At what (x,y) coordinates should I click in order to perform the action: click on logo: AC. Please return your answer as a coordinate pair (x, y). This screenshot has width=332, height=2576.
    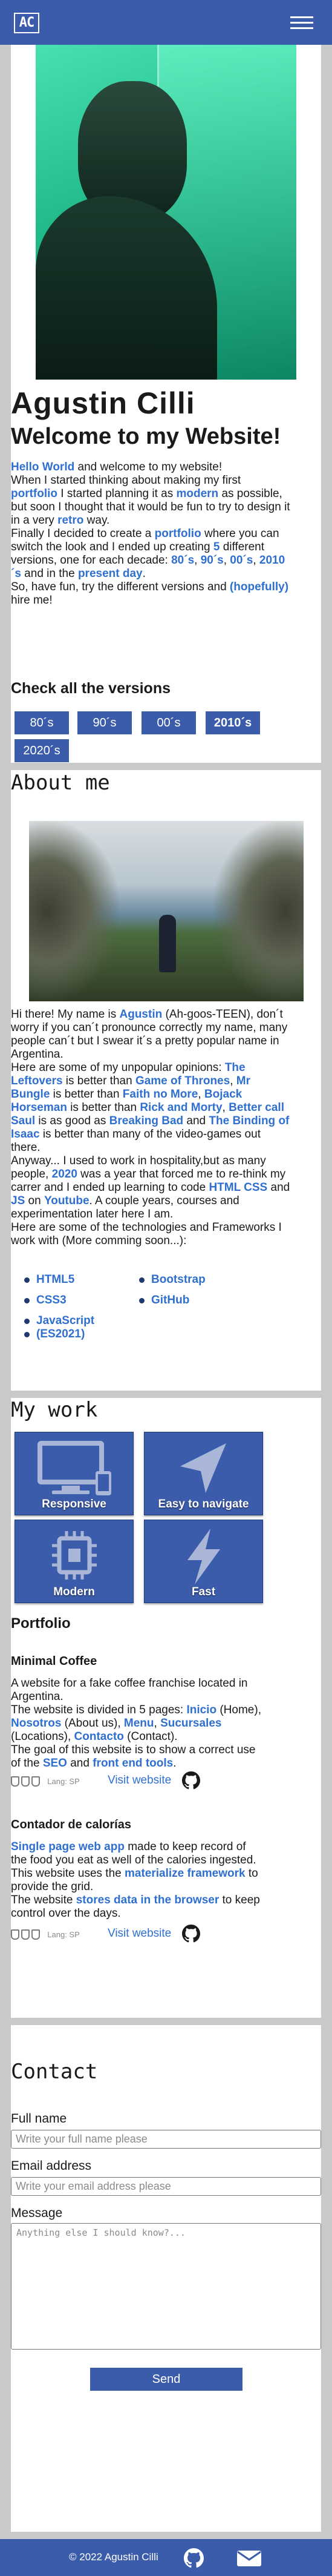
    Looking at the image, I should click on (26, 23).